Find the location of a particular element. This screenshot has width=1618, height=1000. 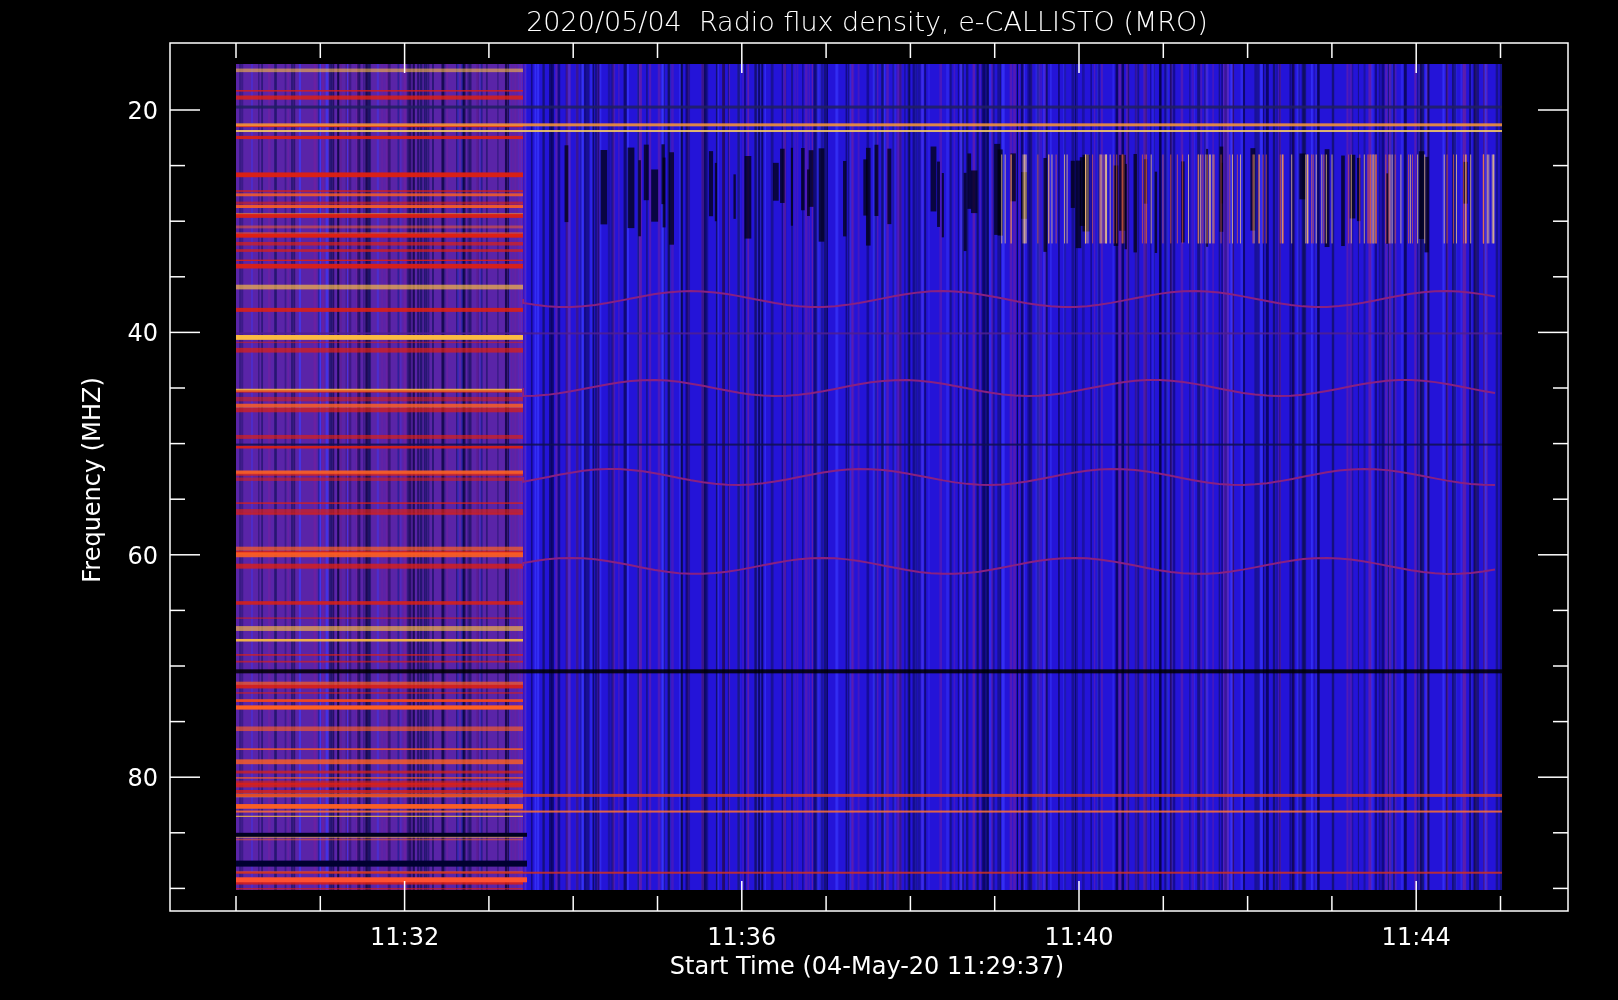

x-tick-label: 11:36 is located at coordinates (742, 937).